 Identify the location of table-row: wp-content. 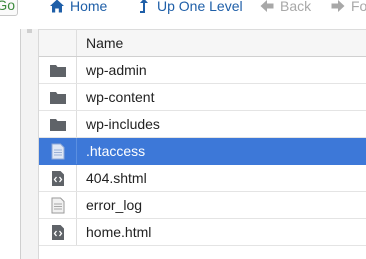
(202, 97).